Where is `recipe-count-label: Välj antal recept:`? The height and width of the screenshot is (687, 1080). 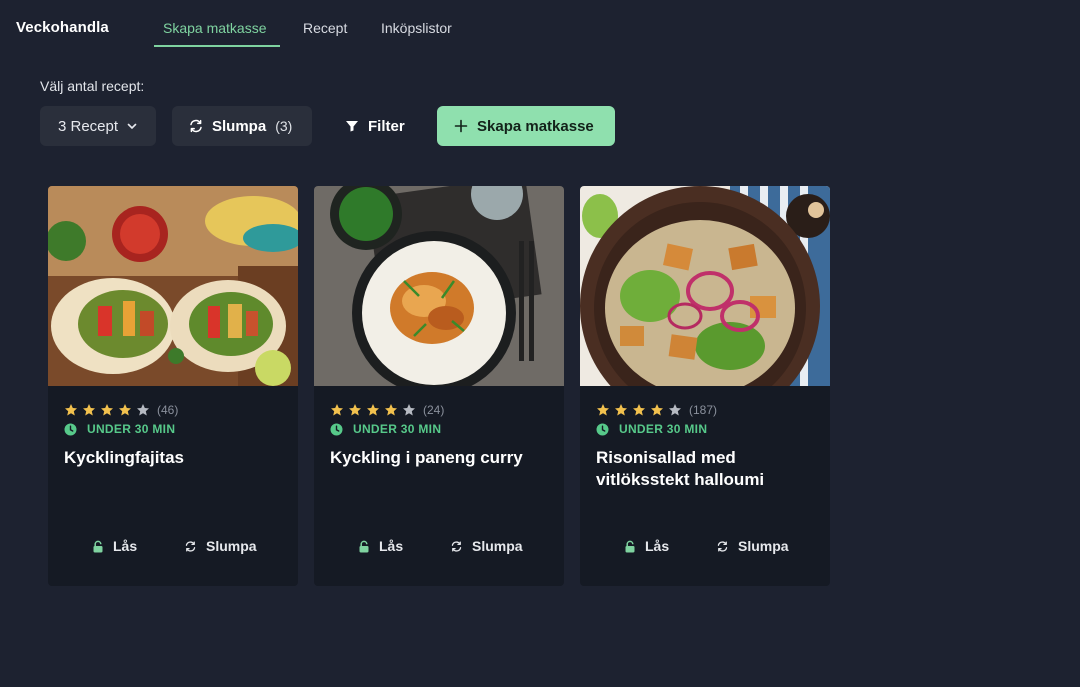 recipe-count-label: Välj antal recept: is located at coordinates (92, 86).